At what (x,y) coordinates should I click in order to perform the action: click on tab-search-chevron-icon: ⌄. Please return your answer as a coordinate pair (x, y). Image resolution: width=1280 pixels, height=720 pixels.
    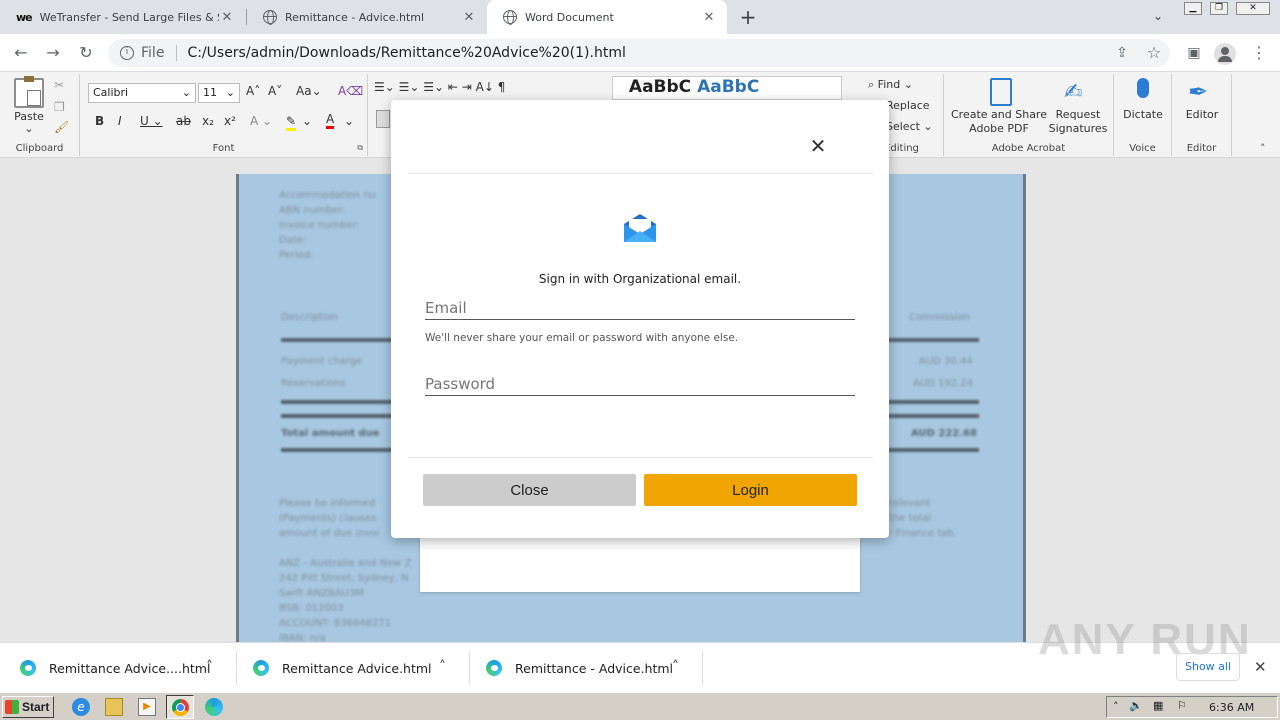
    Looking at the image, I should click on (1158, 16).